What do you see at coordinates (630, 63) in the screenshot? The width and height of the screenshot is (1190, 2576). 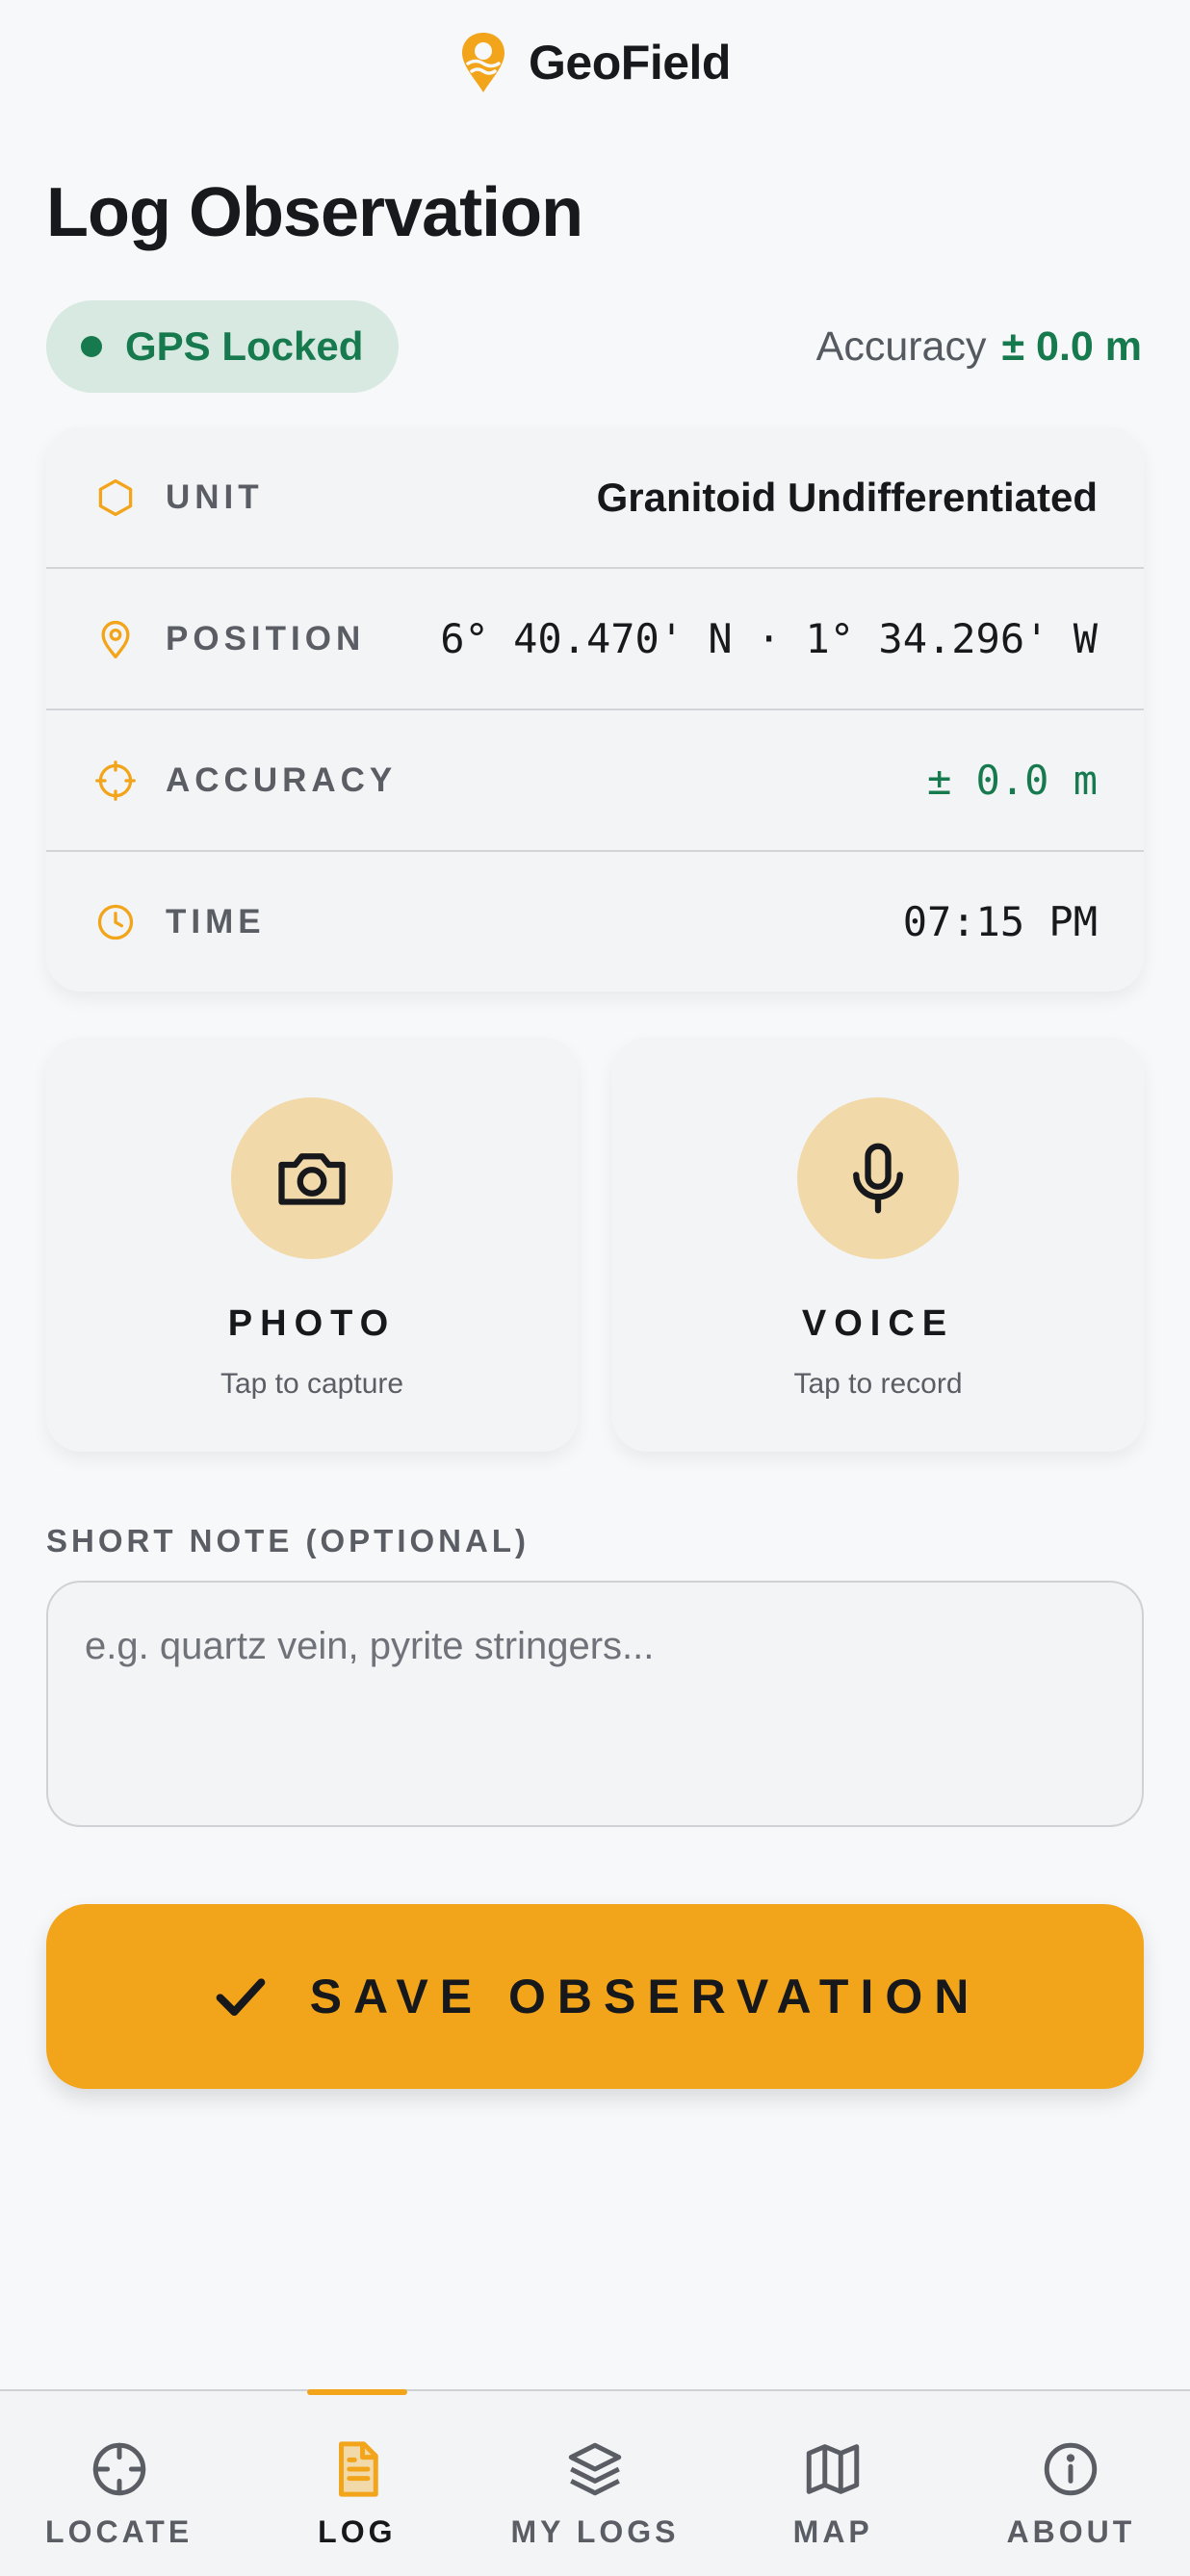 I see `app-name: GeoField` at bounding box center [630, 63].